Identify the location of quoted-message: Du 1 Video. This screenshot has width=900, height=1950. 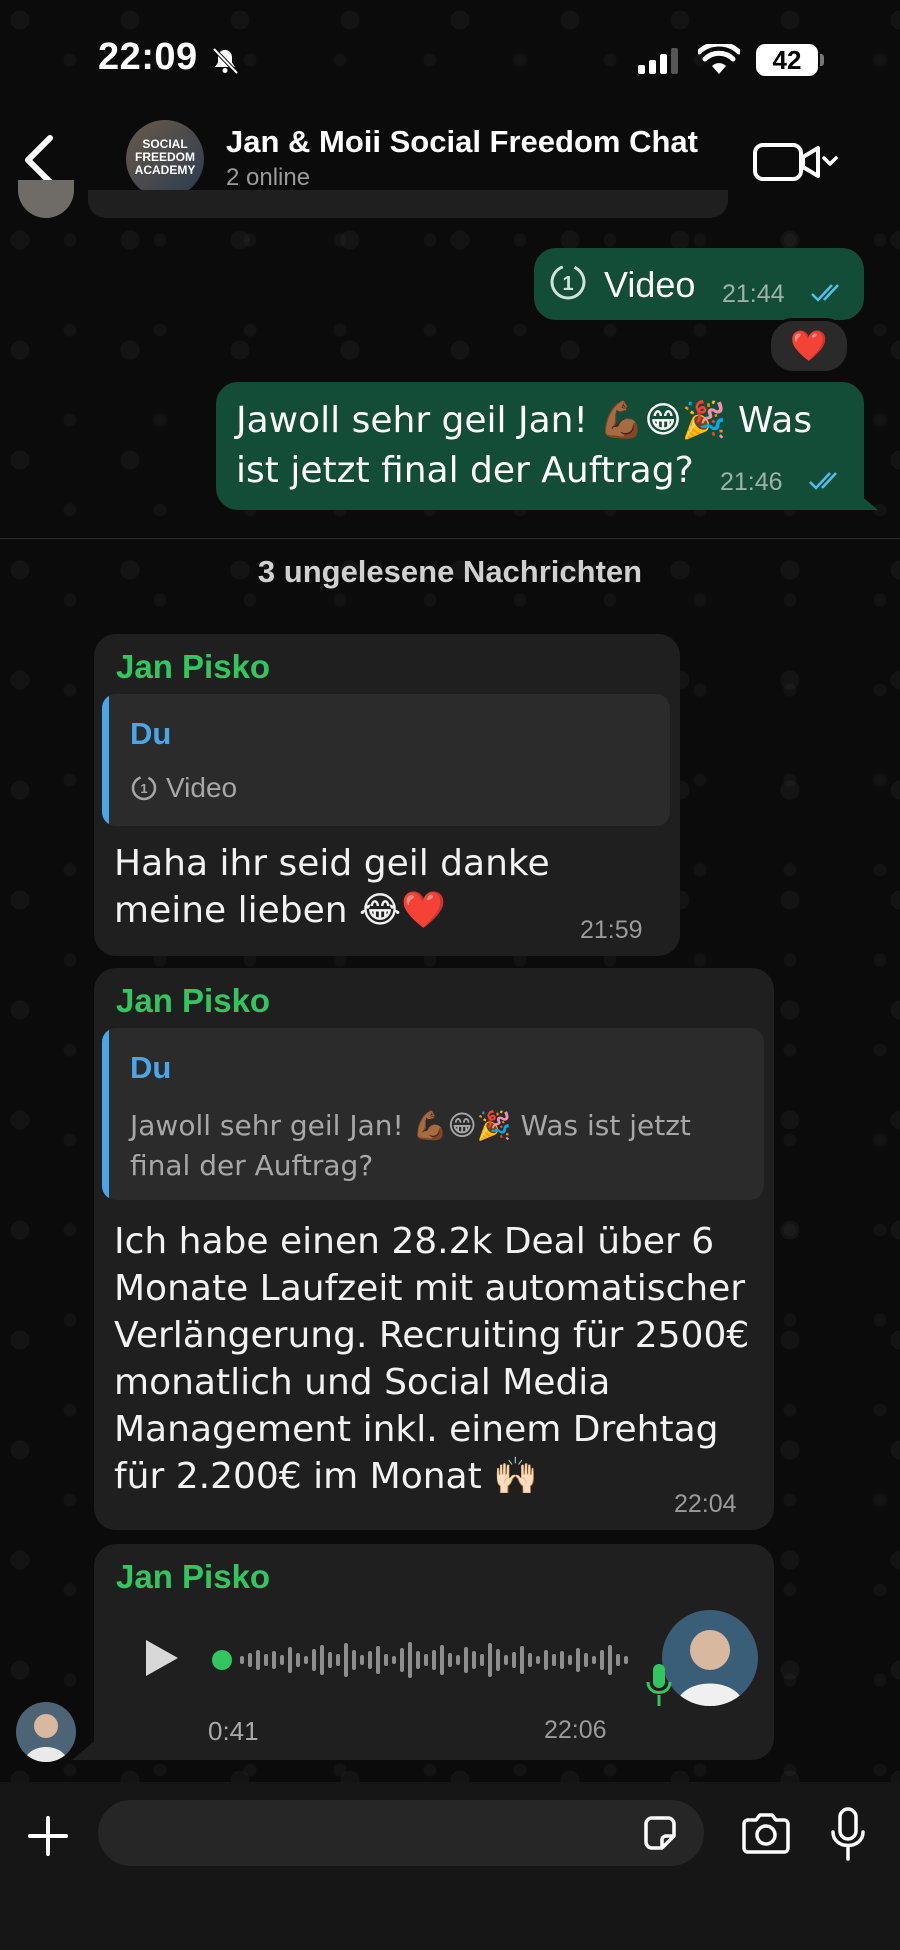
(386, 760).